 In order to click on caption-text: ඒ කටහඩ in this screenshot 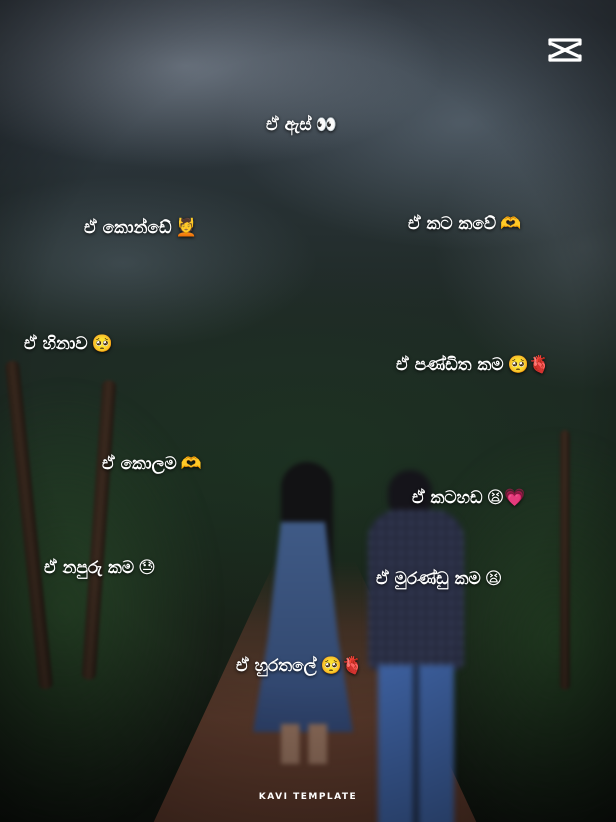, I will do `click(447, 498)`.